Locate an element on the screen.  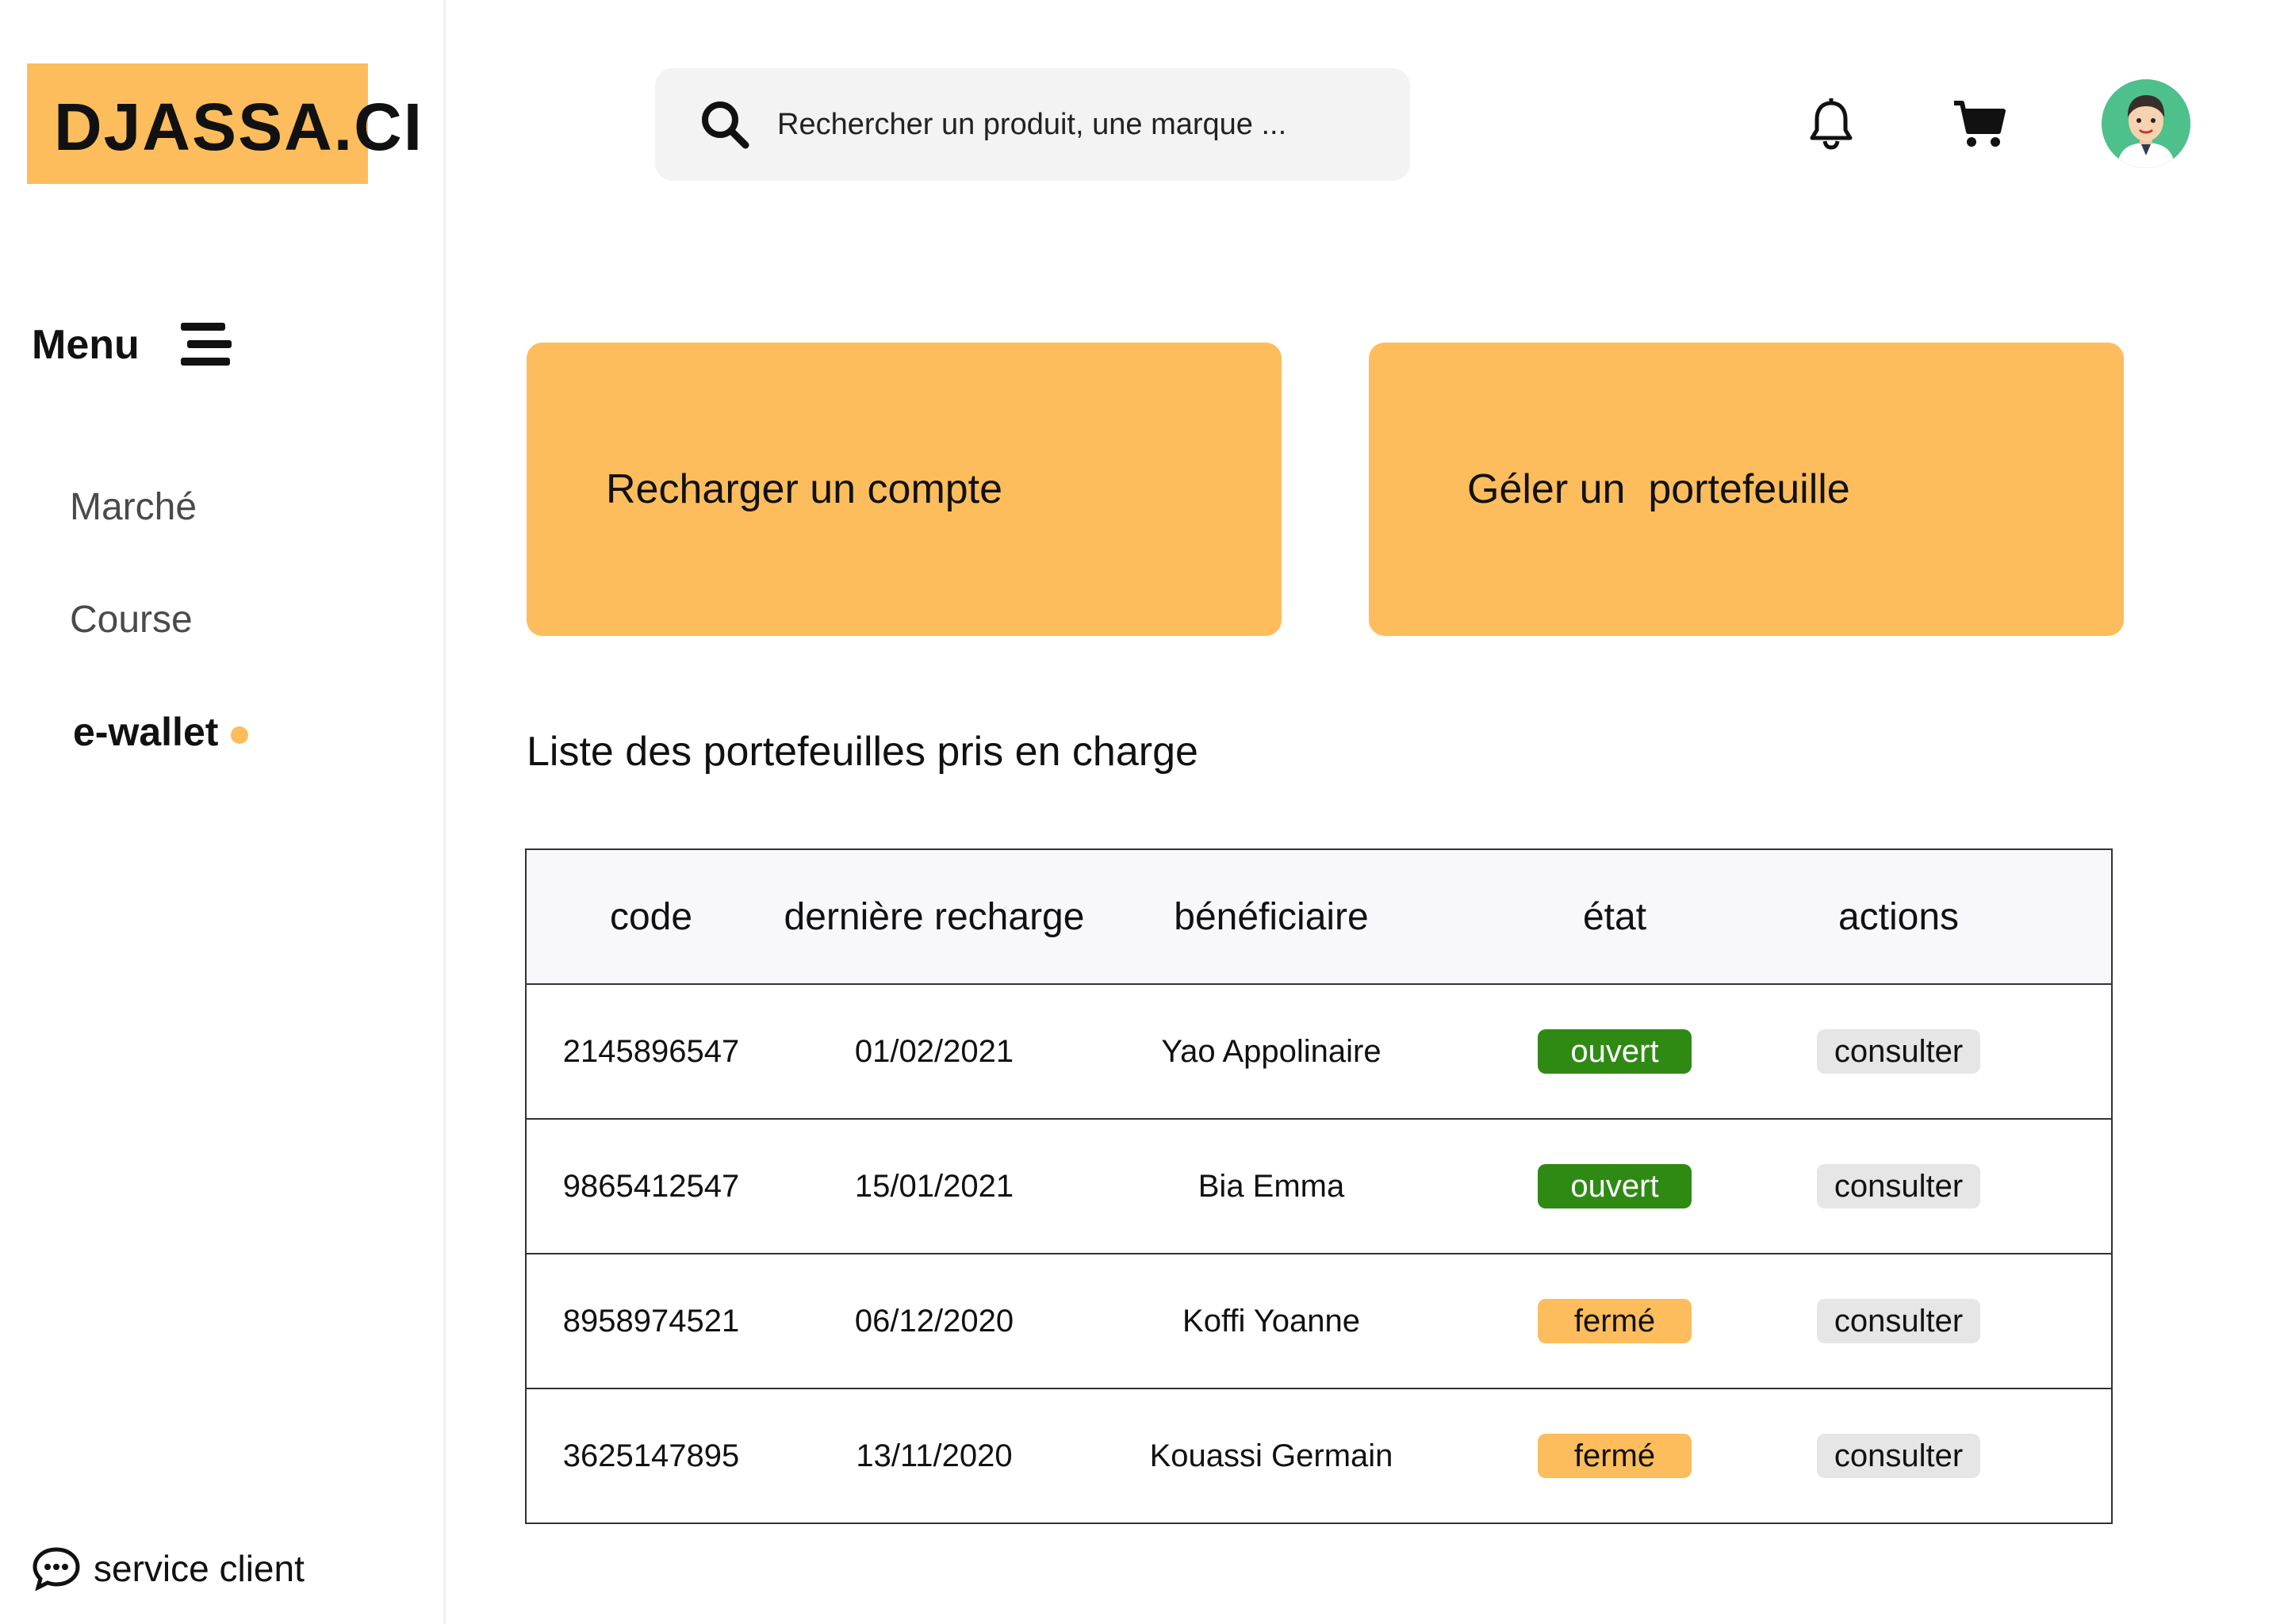
column-header-last-recharge: dernière recharge is located at coordinates (934, 917).